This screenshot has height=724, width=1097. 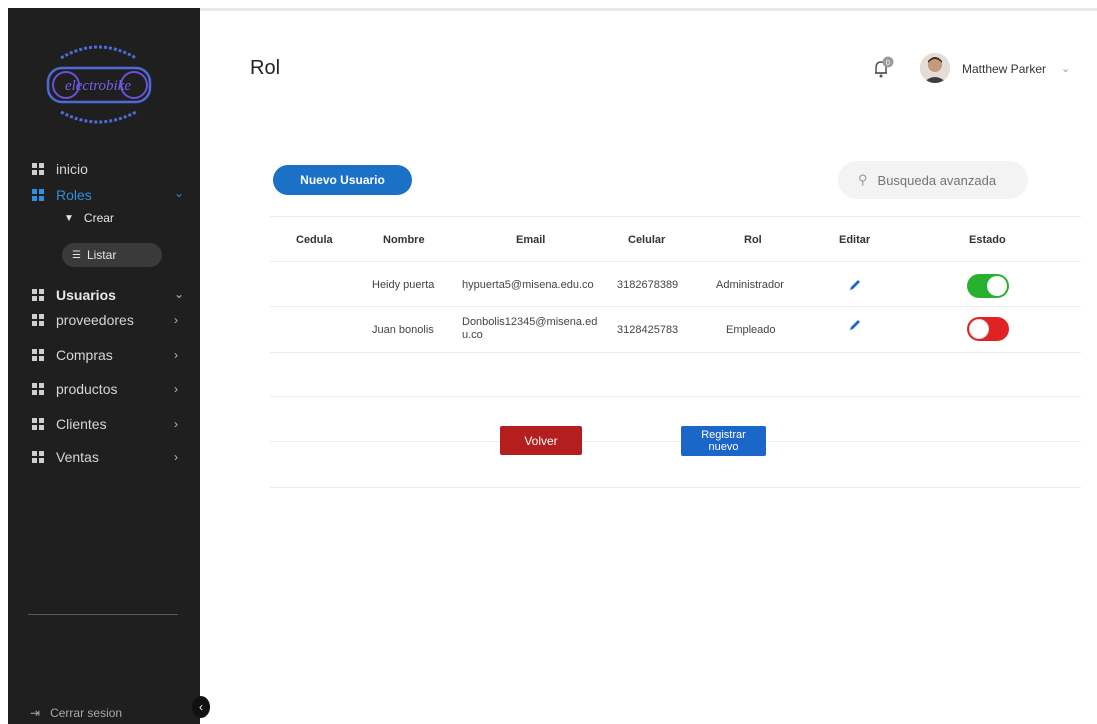 I want to click on brand-logo: electrobike, so click(x=99, y=84).